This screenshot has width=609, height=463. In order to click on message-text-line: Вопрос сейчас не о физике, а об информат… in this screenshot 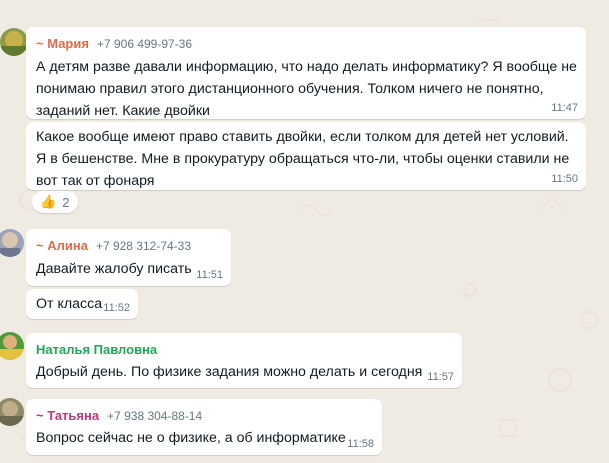, I will do `click(191, 438)`.